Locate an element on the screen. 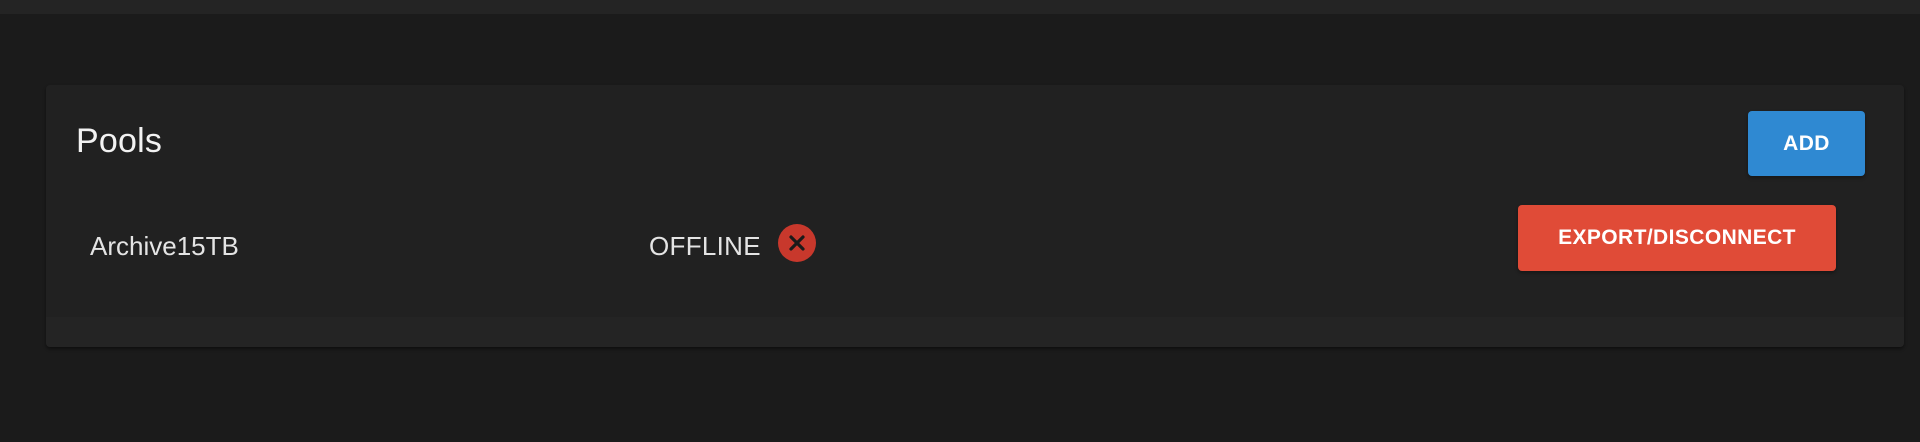  pool-status-text: OFFLINE is located at coordinates (705, 246).